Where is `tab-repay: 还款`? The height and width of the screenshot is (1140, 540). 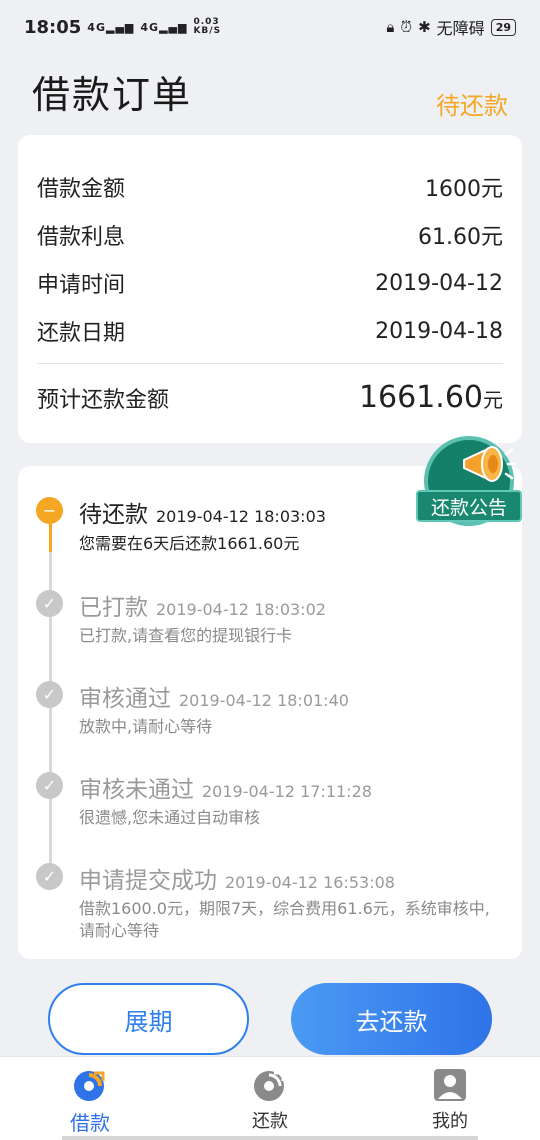
tab-repay: 还款 is located at coordinates (270, 1098).